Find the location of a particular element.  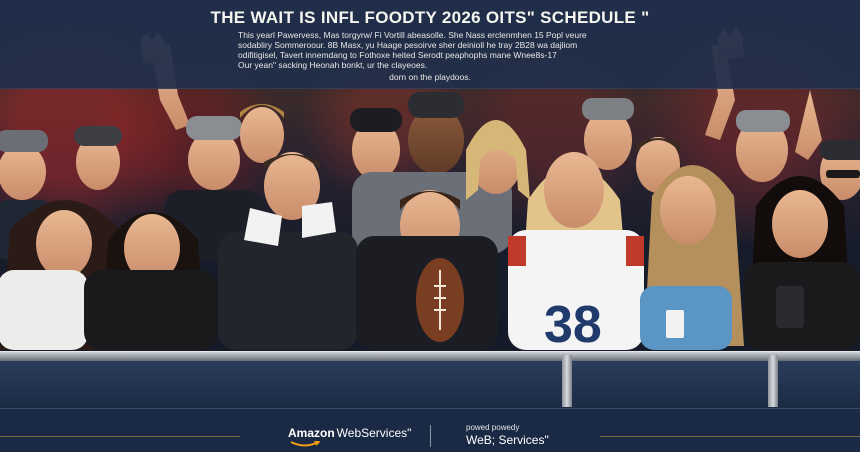

aws-smile-icon is located at coordinates (305, 444).